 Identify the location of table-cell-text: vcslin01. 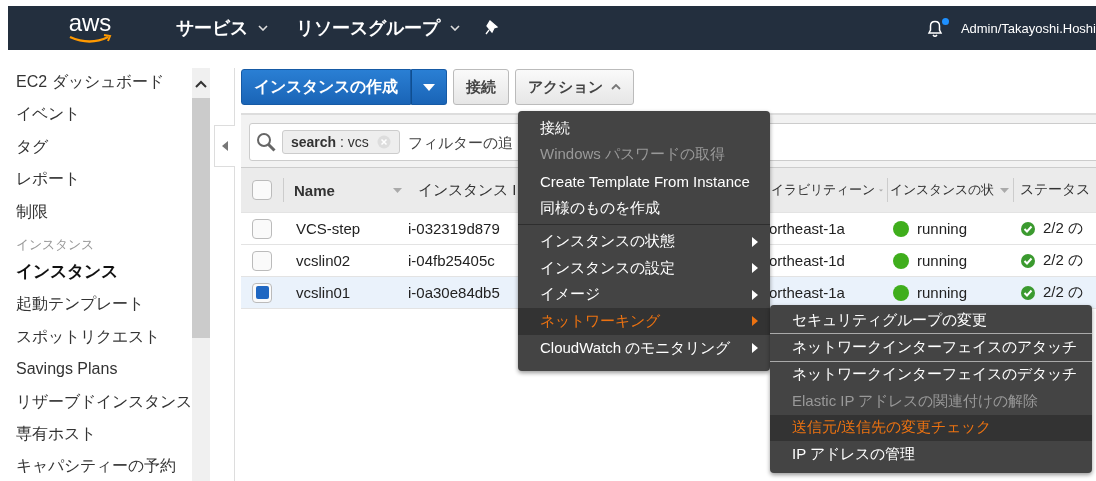
(323, 292).